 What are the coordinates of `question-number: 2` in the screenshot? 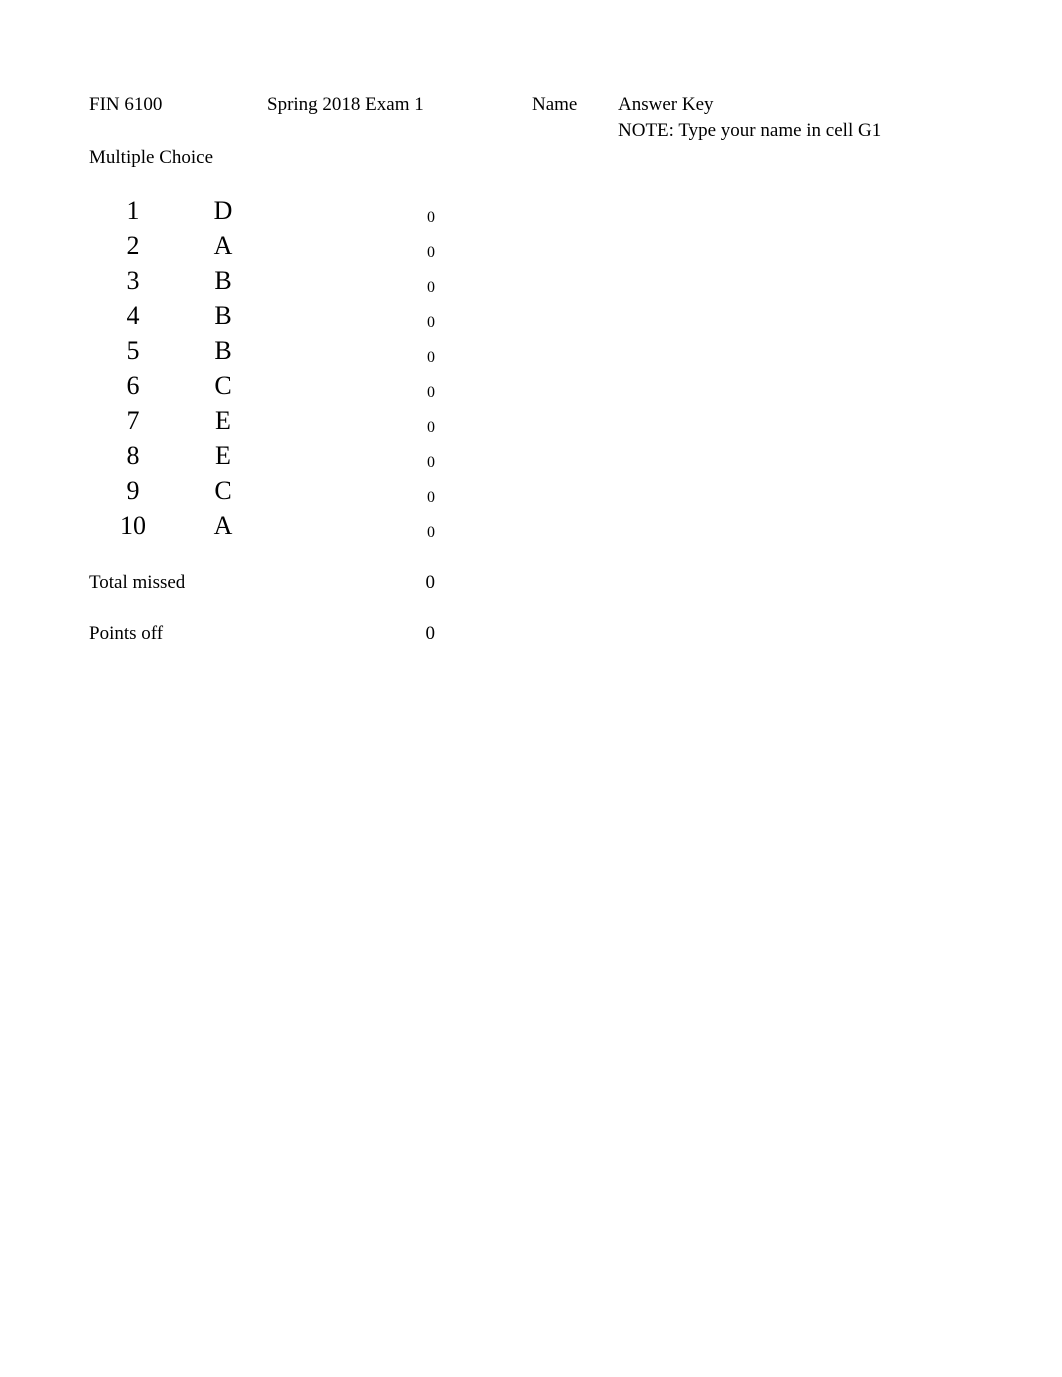 It's located at (133, 245).